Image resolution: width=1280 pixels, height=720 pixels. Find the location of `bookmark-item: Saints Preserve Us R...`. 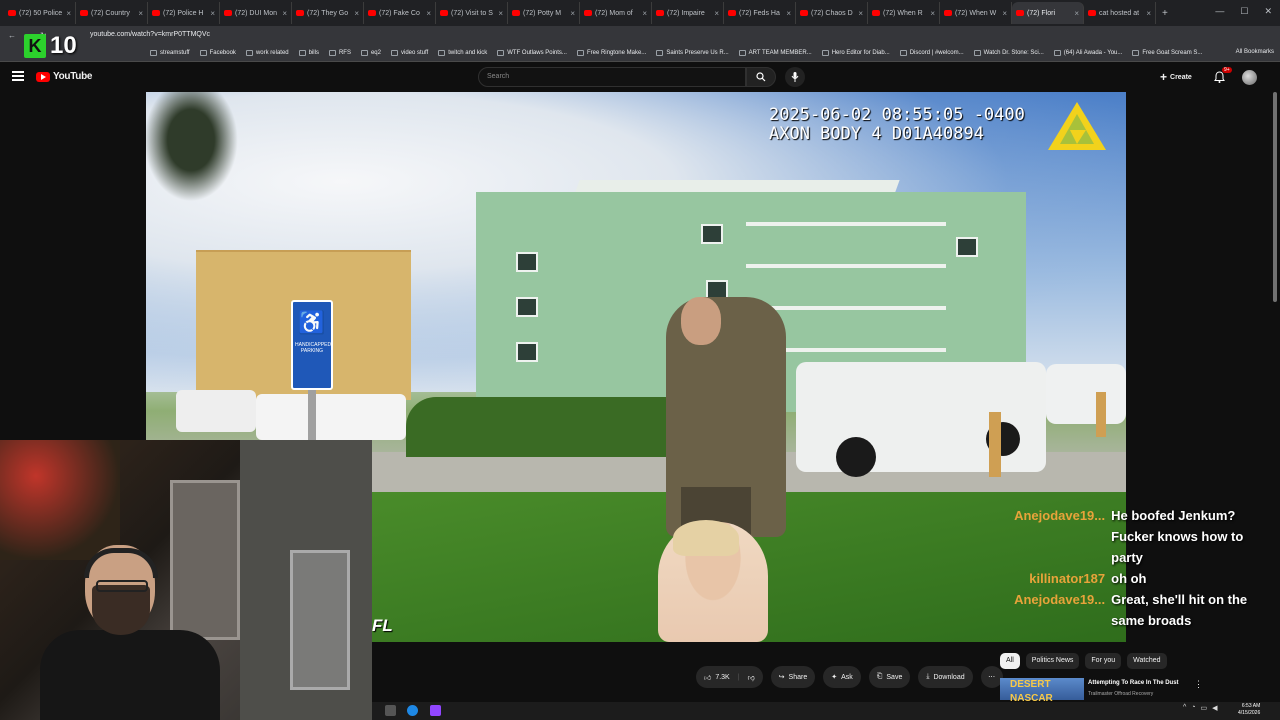

bookmark-item: Saints Preserve Us R... is located at coordinates (692, 52).